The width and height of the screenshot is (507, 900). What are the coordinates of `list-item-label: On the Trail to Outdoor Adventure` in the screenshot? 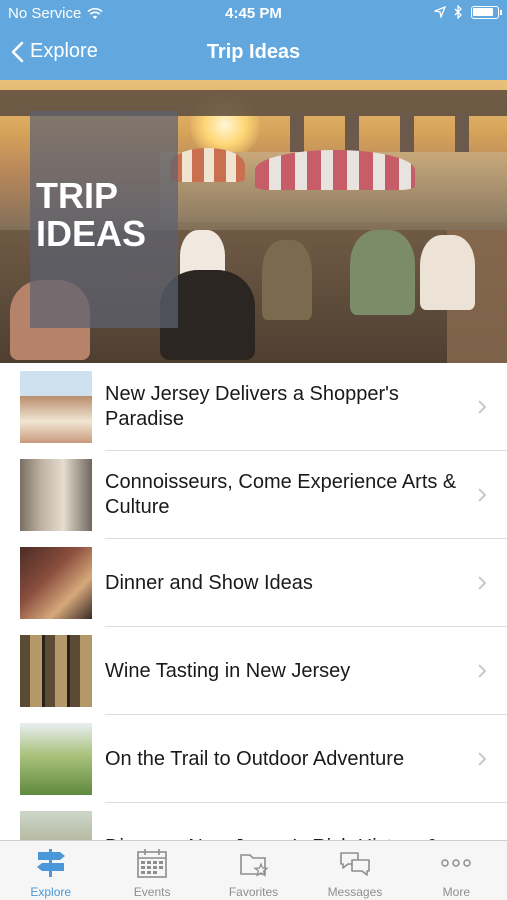 It's located at (255, 758).